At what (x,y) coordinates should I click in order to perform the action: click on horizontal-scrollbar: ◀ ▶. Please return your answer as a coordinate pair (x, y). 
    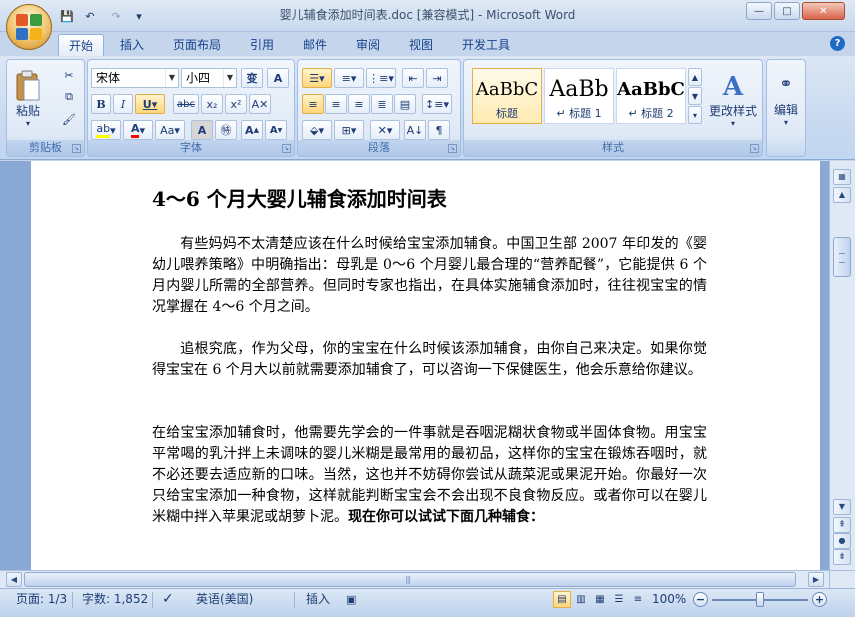
    Looking at the image, I should click on (414, 579).